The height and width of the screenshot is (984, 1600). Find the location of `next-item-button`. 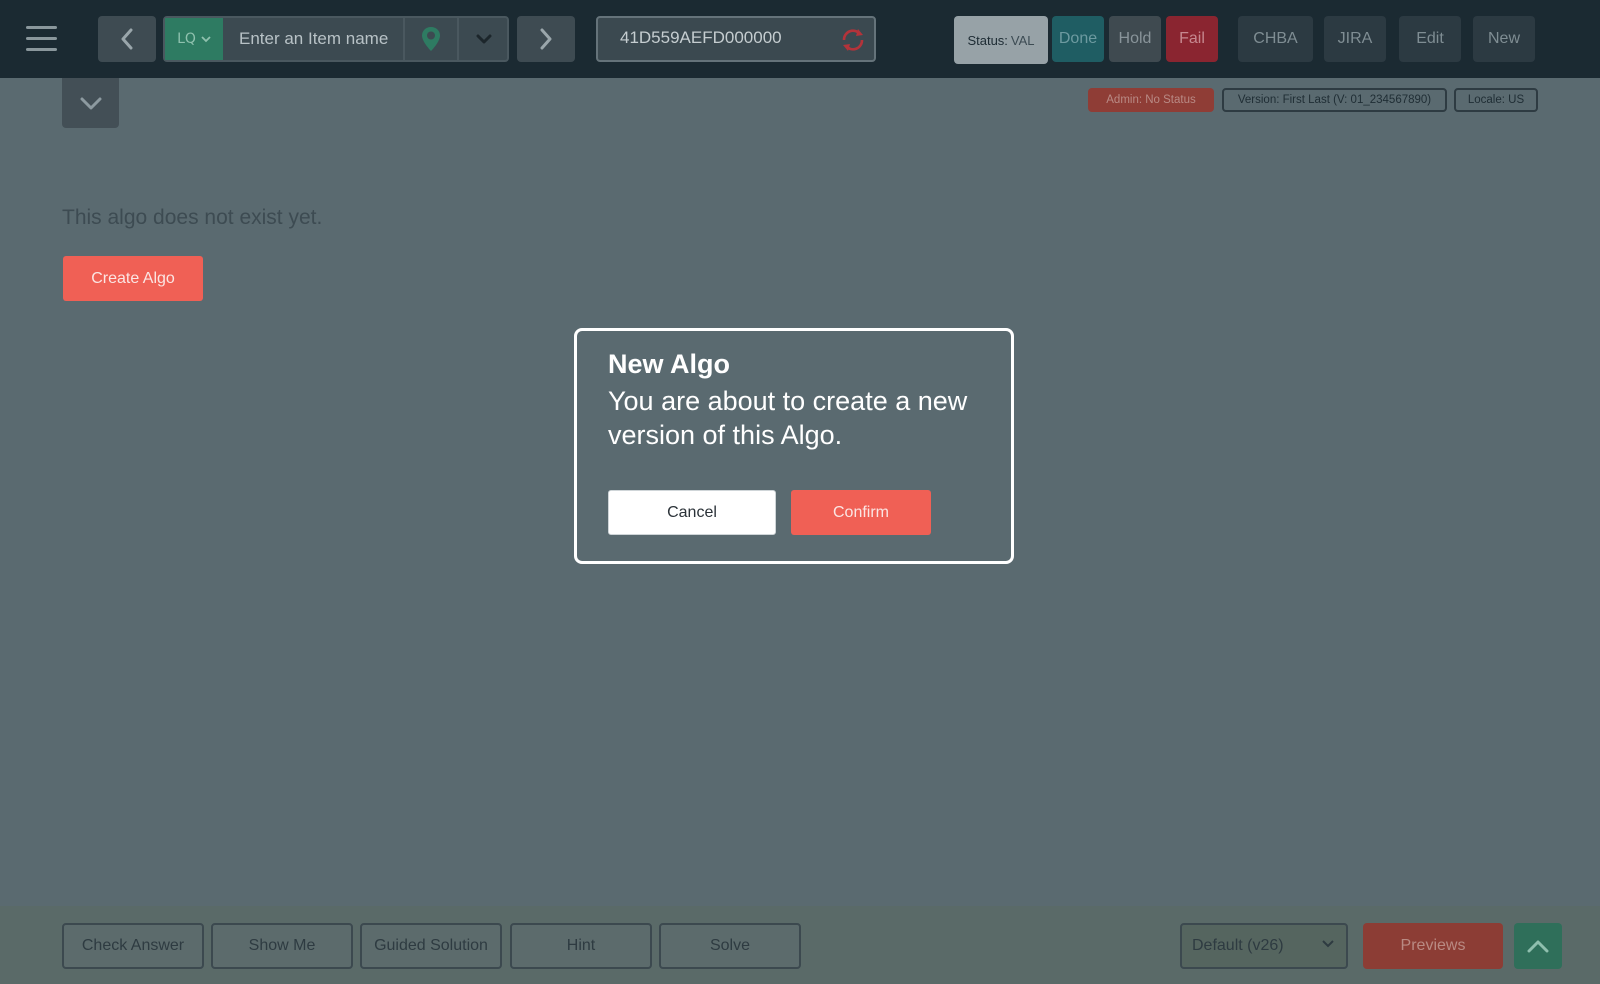

next-item-button is located at coordinates (546, 39).